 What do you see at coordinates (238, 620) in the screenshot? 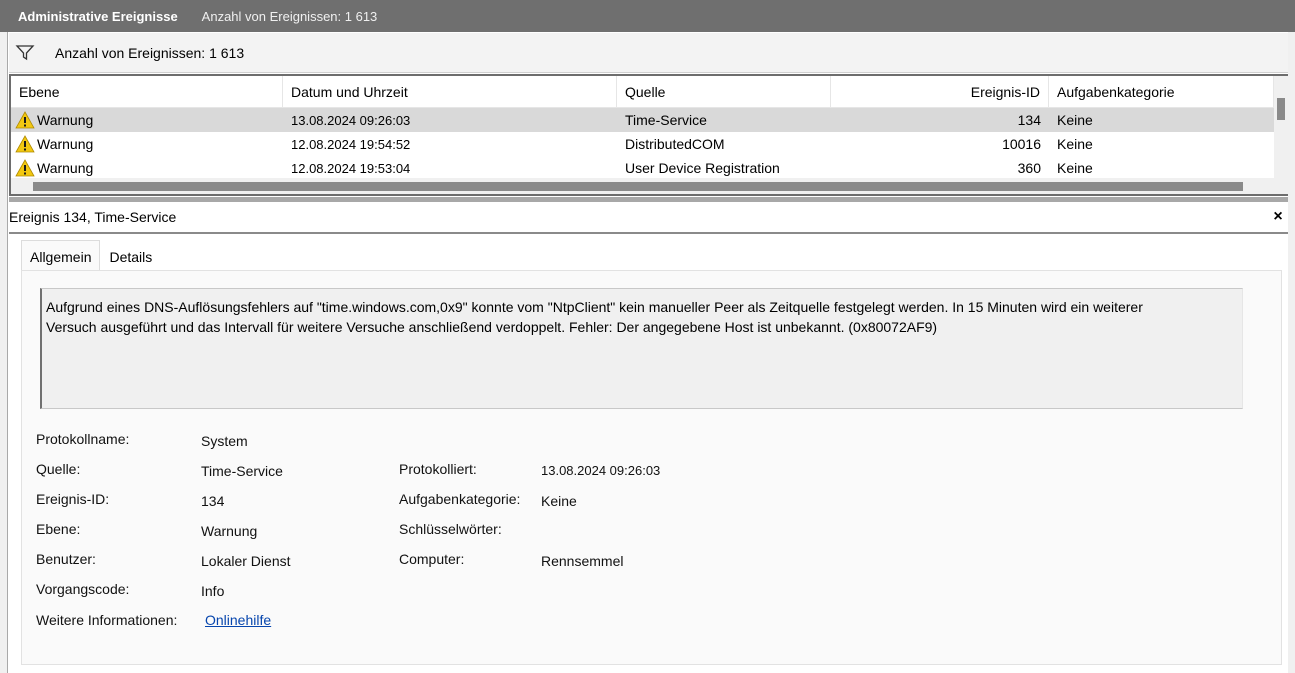
I see `onlinehilfe-link: Onlinehilfe` at bounding box center [238, 620].